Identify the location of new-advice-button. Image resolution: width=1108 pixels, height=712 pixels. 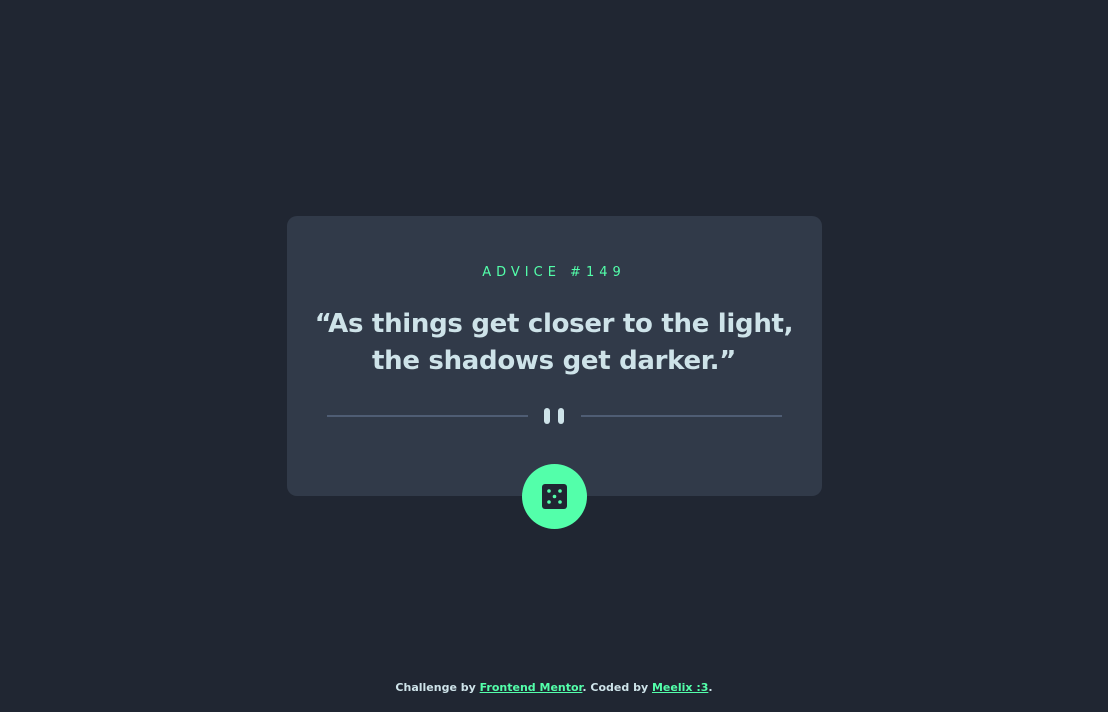
(554, 496).